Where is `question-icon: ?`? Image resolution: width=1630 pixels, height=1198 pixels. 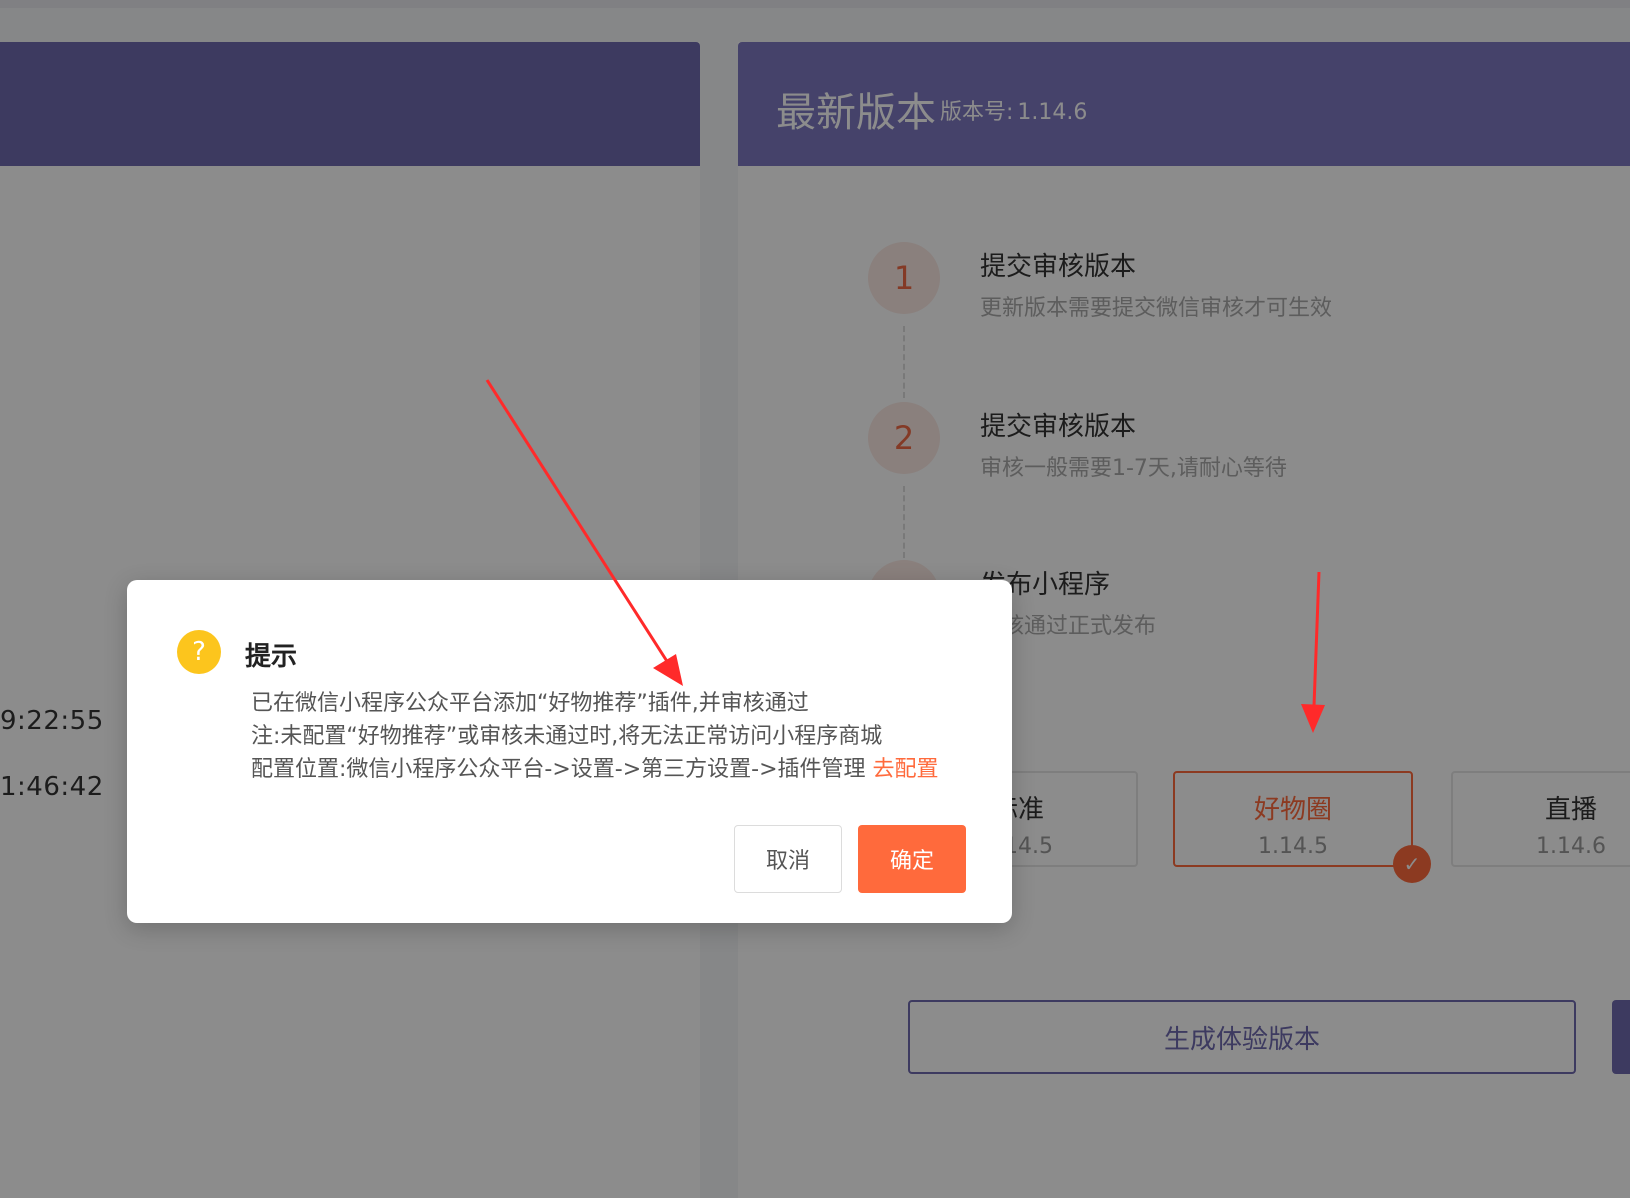 question-icon: ? is located at coordinates (199, 652).